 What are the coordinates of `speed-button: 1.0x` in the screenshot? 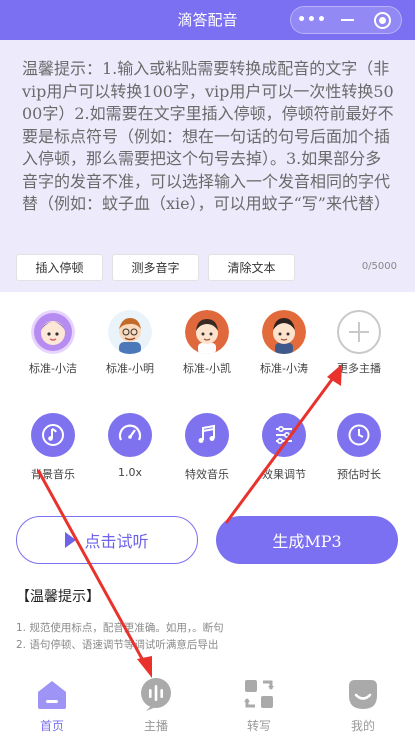 It's located at (130, 446).